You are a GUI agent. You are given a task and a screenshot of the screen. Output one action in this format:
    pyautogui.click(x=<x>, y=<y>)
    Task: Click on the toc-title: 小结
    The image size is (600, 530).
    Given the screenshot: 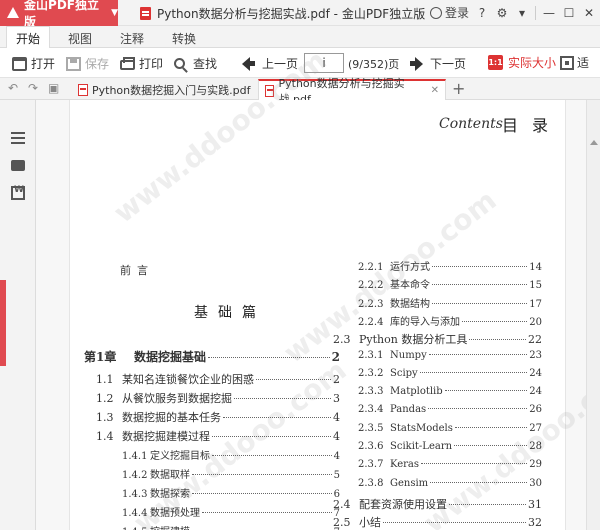 What is the action you would take?
    pyautogui.click(x=370, y=523)
    